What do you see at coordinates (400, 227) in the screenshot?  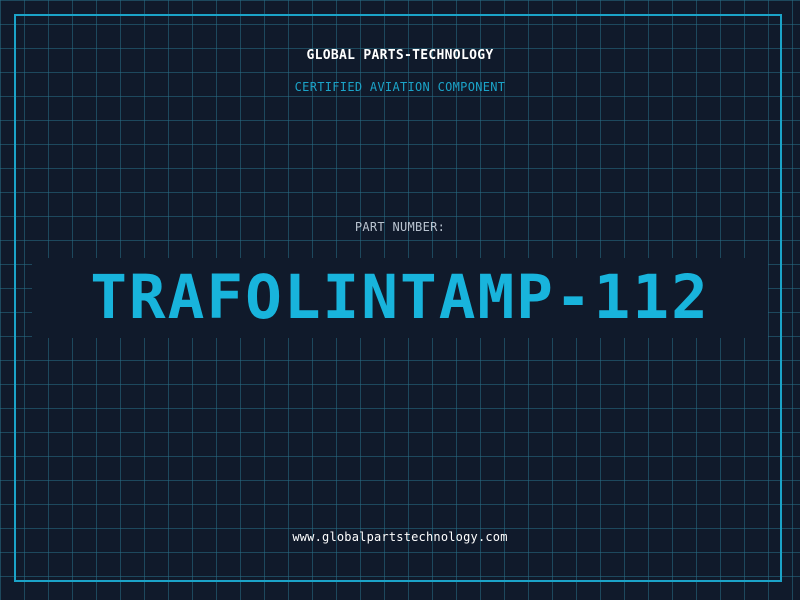 I see `part-number-label: PART NUMBER:` at bounding box center [400, 227].